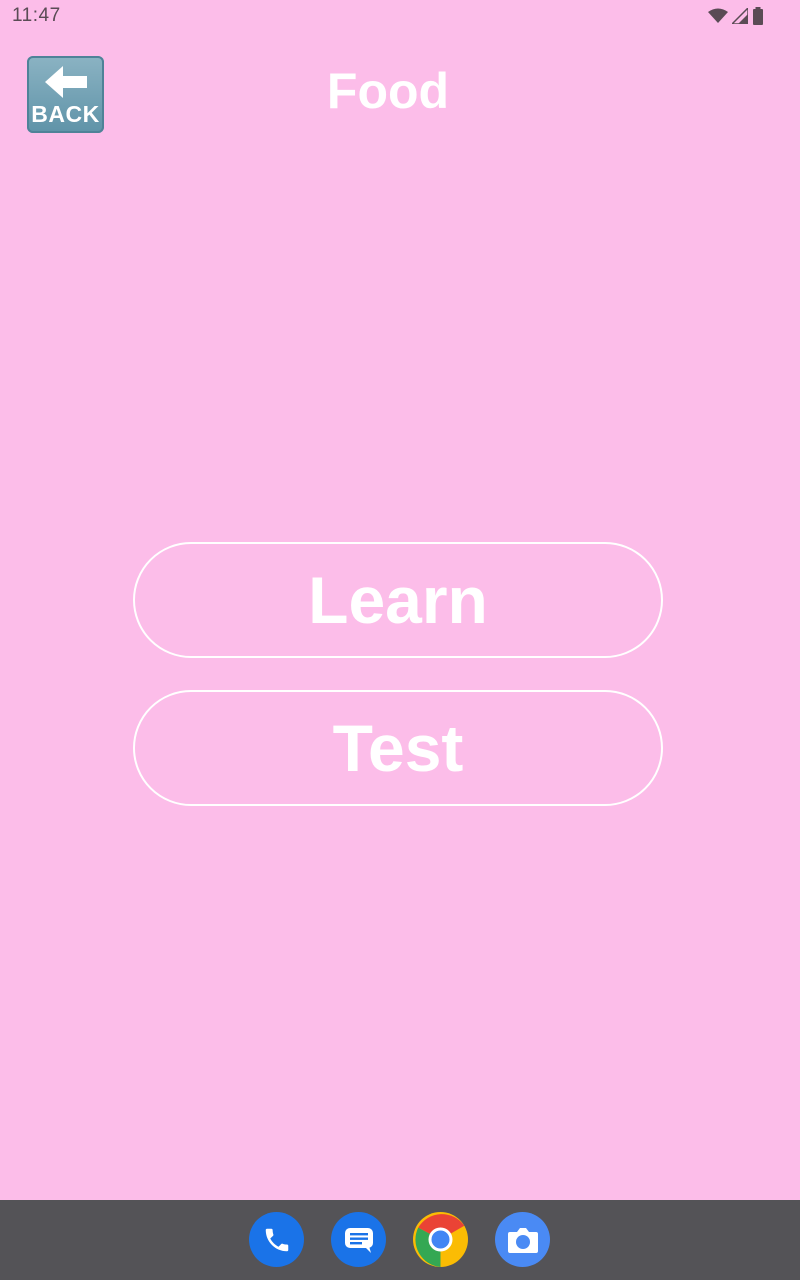 The image size is (800, 1280). Describe the element at coordinates (740, 16) in the screenshot. I see `cell-signal-icon` at that location.